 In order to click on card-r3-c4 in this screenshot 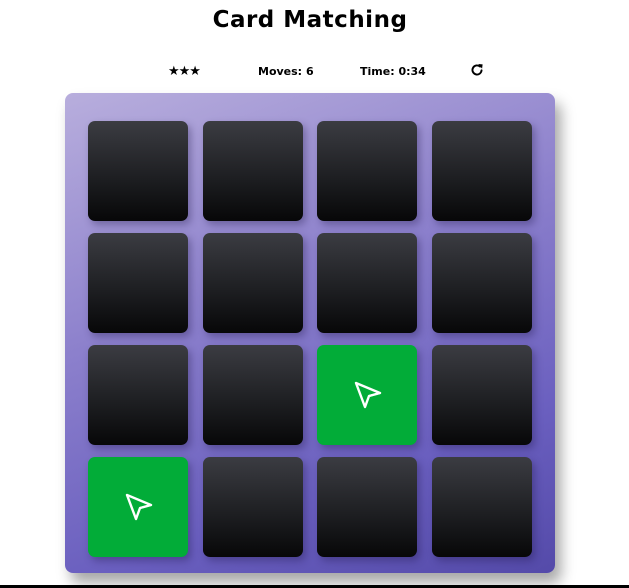, I will do `click(481, 395)`.